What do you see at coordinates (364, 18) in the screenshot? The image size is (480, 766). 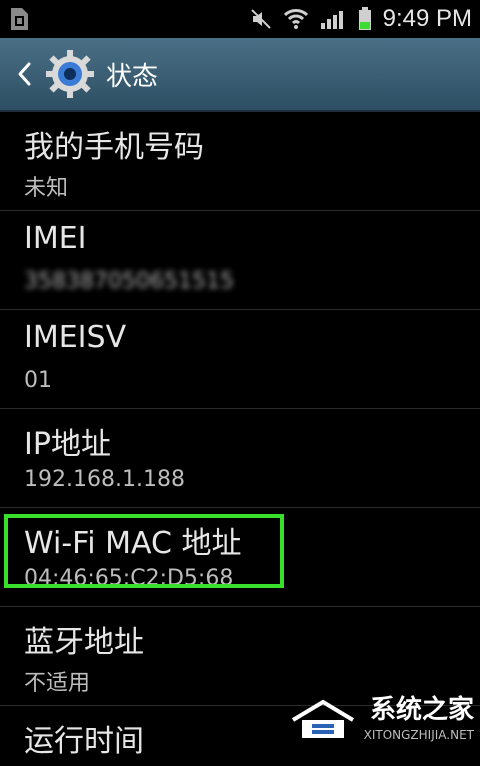 I see `battery-icon` at bounding box center [364, 18].